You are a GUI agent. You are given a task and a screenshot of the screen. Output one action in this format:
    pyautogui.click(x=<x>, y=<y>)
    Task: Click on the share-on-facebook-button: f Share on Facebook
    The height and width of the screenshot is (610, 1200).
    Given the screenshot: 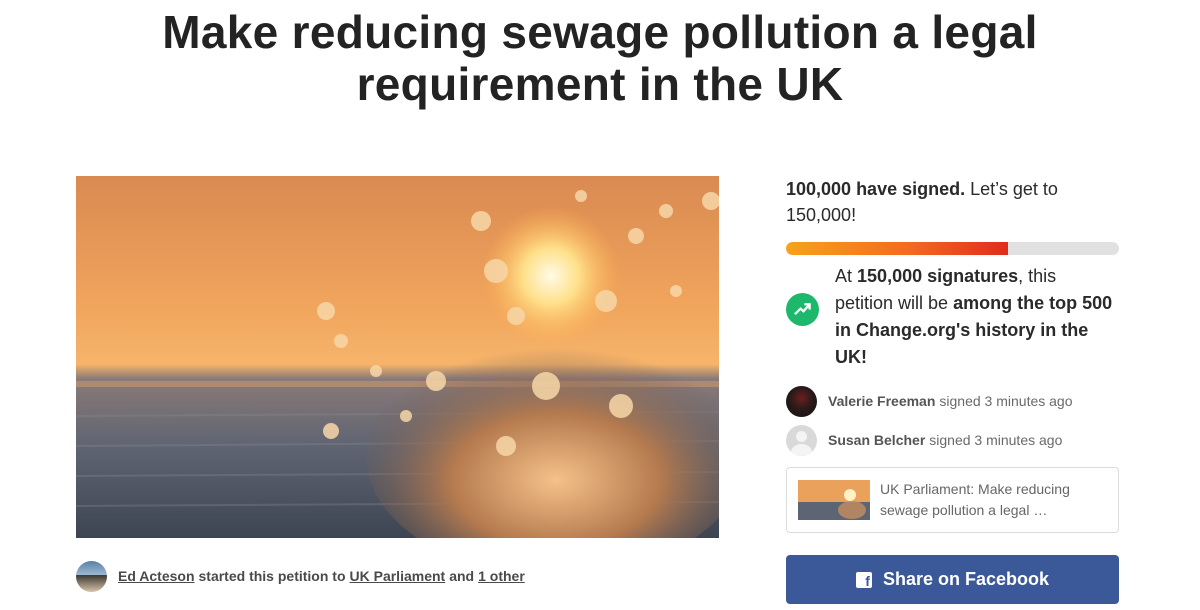 What is the action you would take?
    pyautogui.click(x=952, y=579)
    